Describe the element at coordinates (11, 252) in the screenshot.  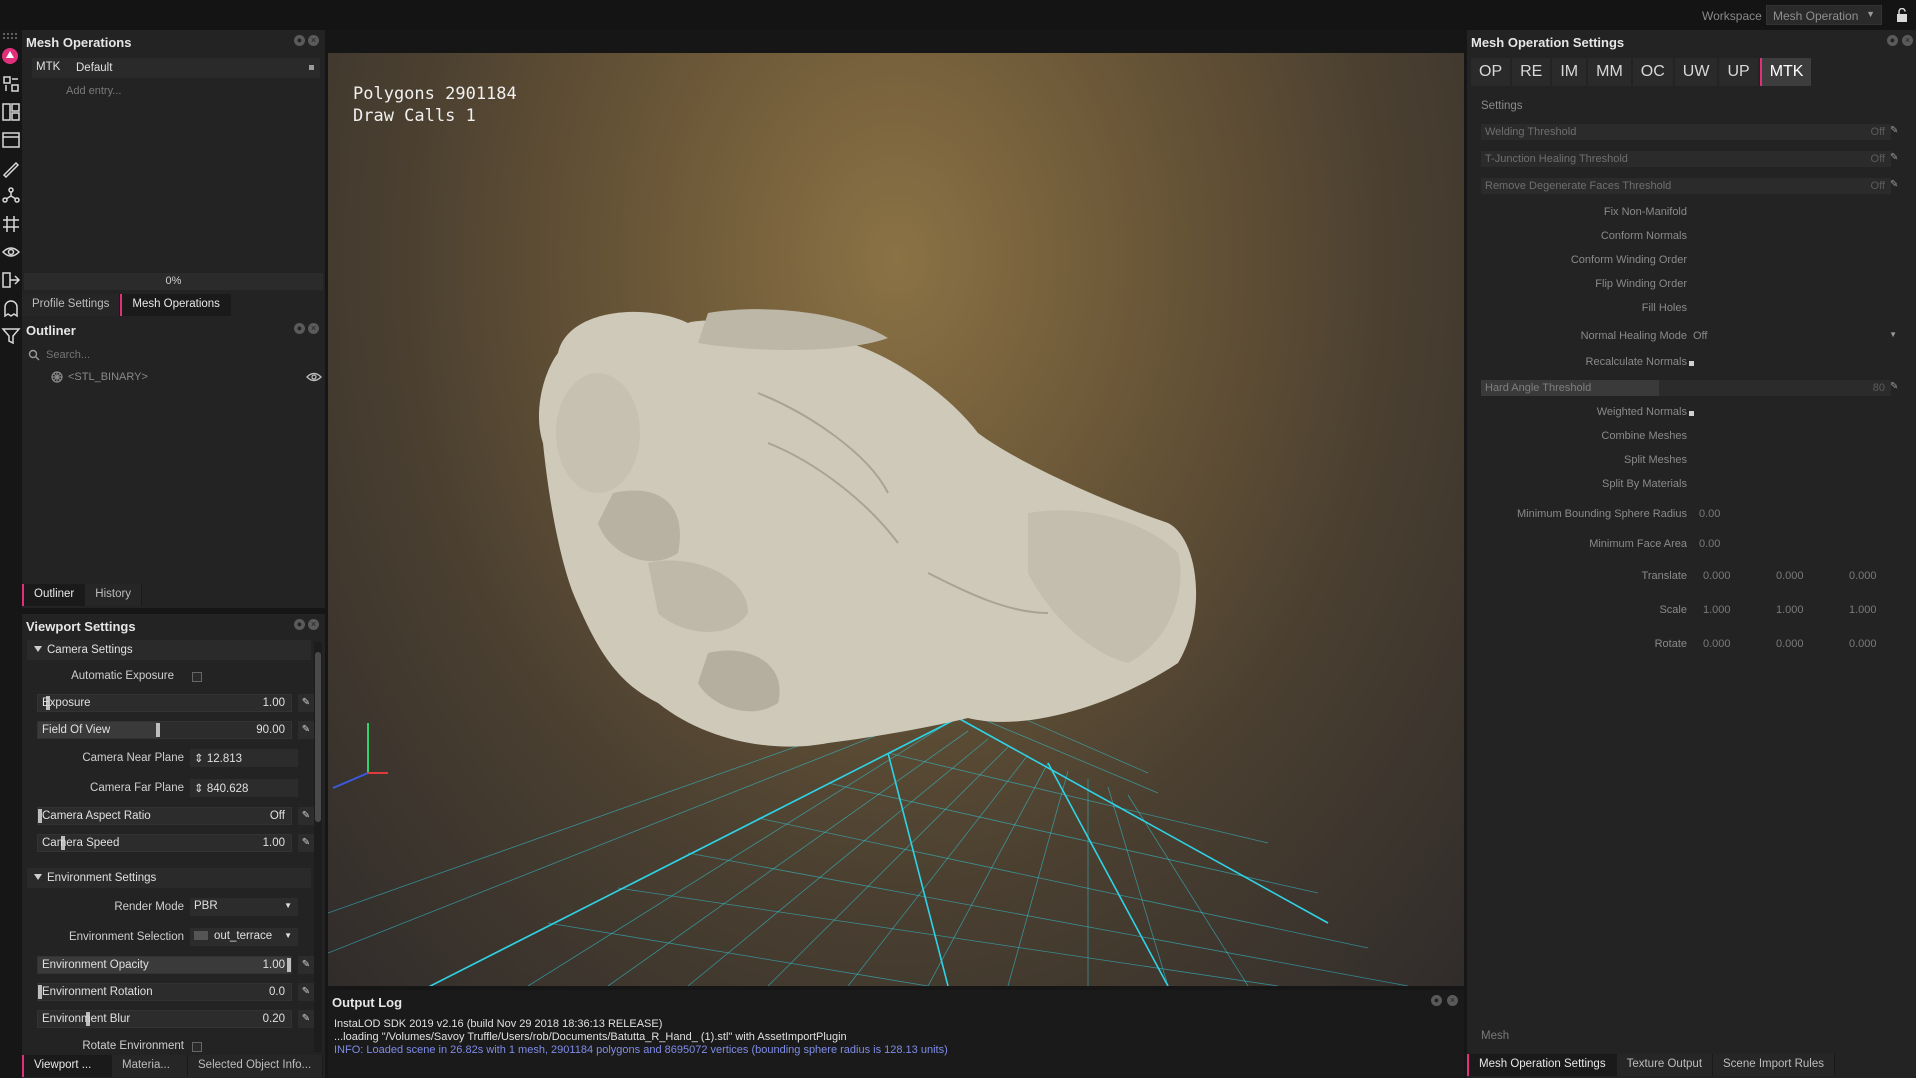
I see `eye-icon` at that location.